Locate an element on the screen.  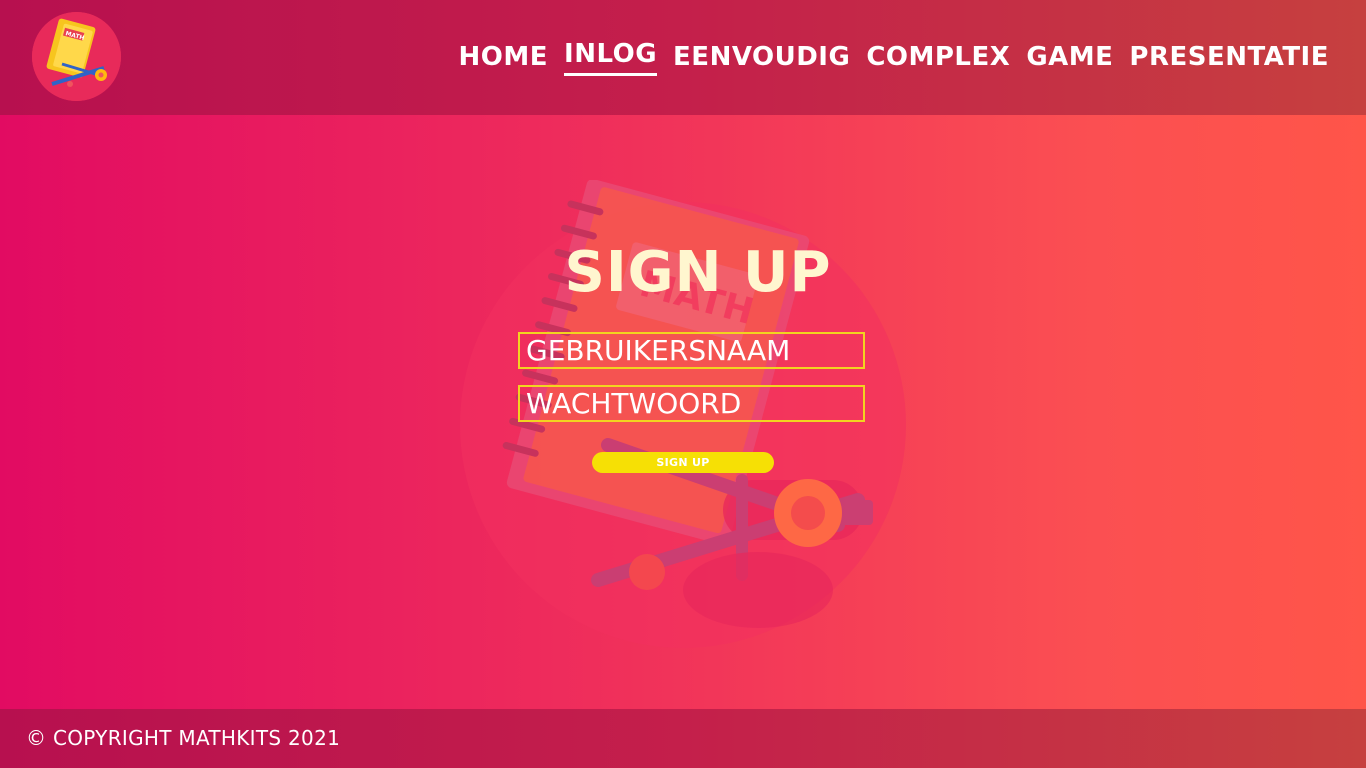
page-title: SIGN UP is located at coordinates (698, 272).